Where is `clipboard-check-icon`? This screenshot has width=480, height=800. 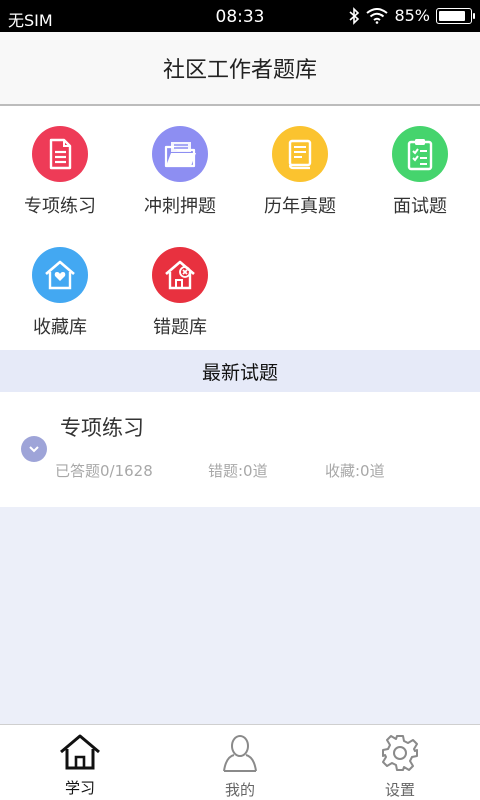
clipboard-check-icon is located at coordinates (420, 155).